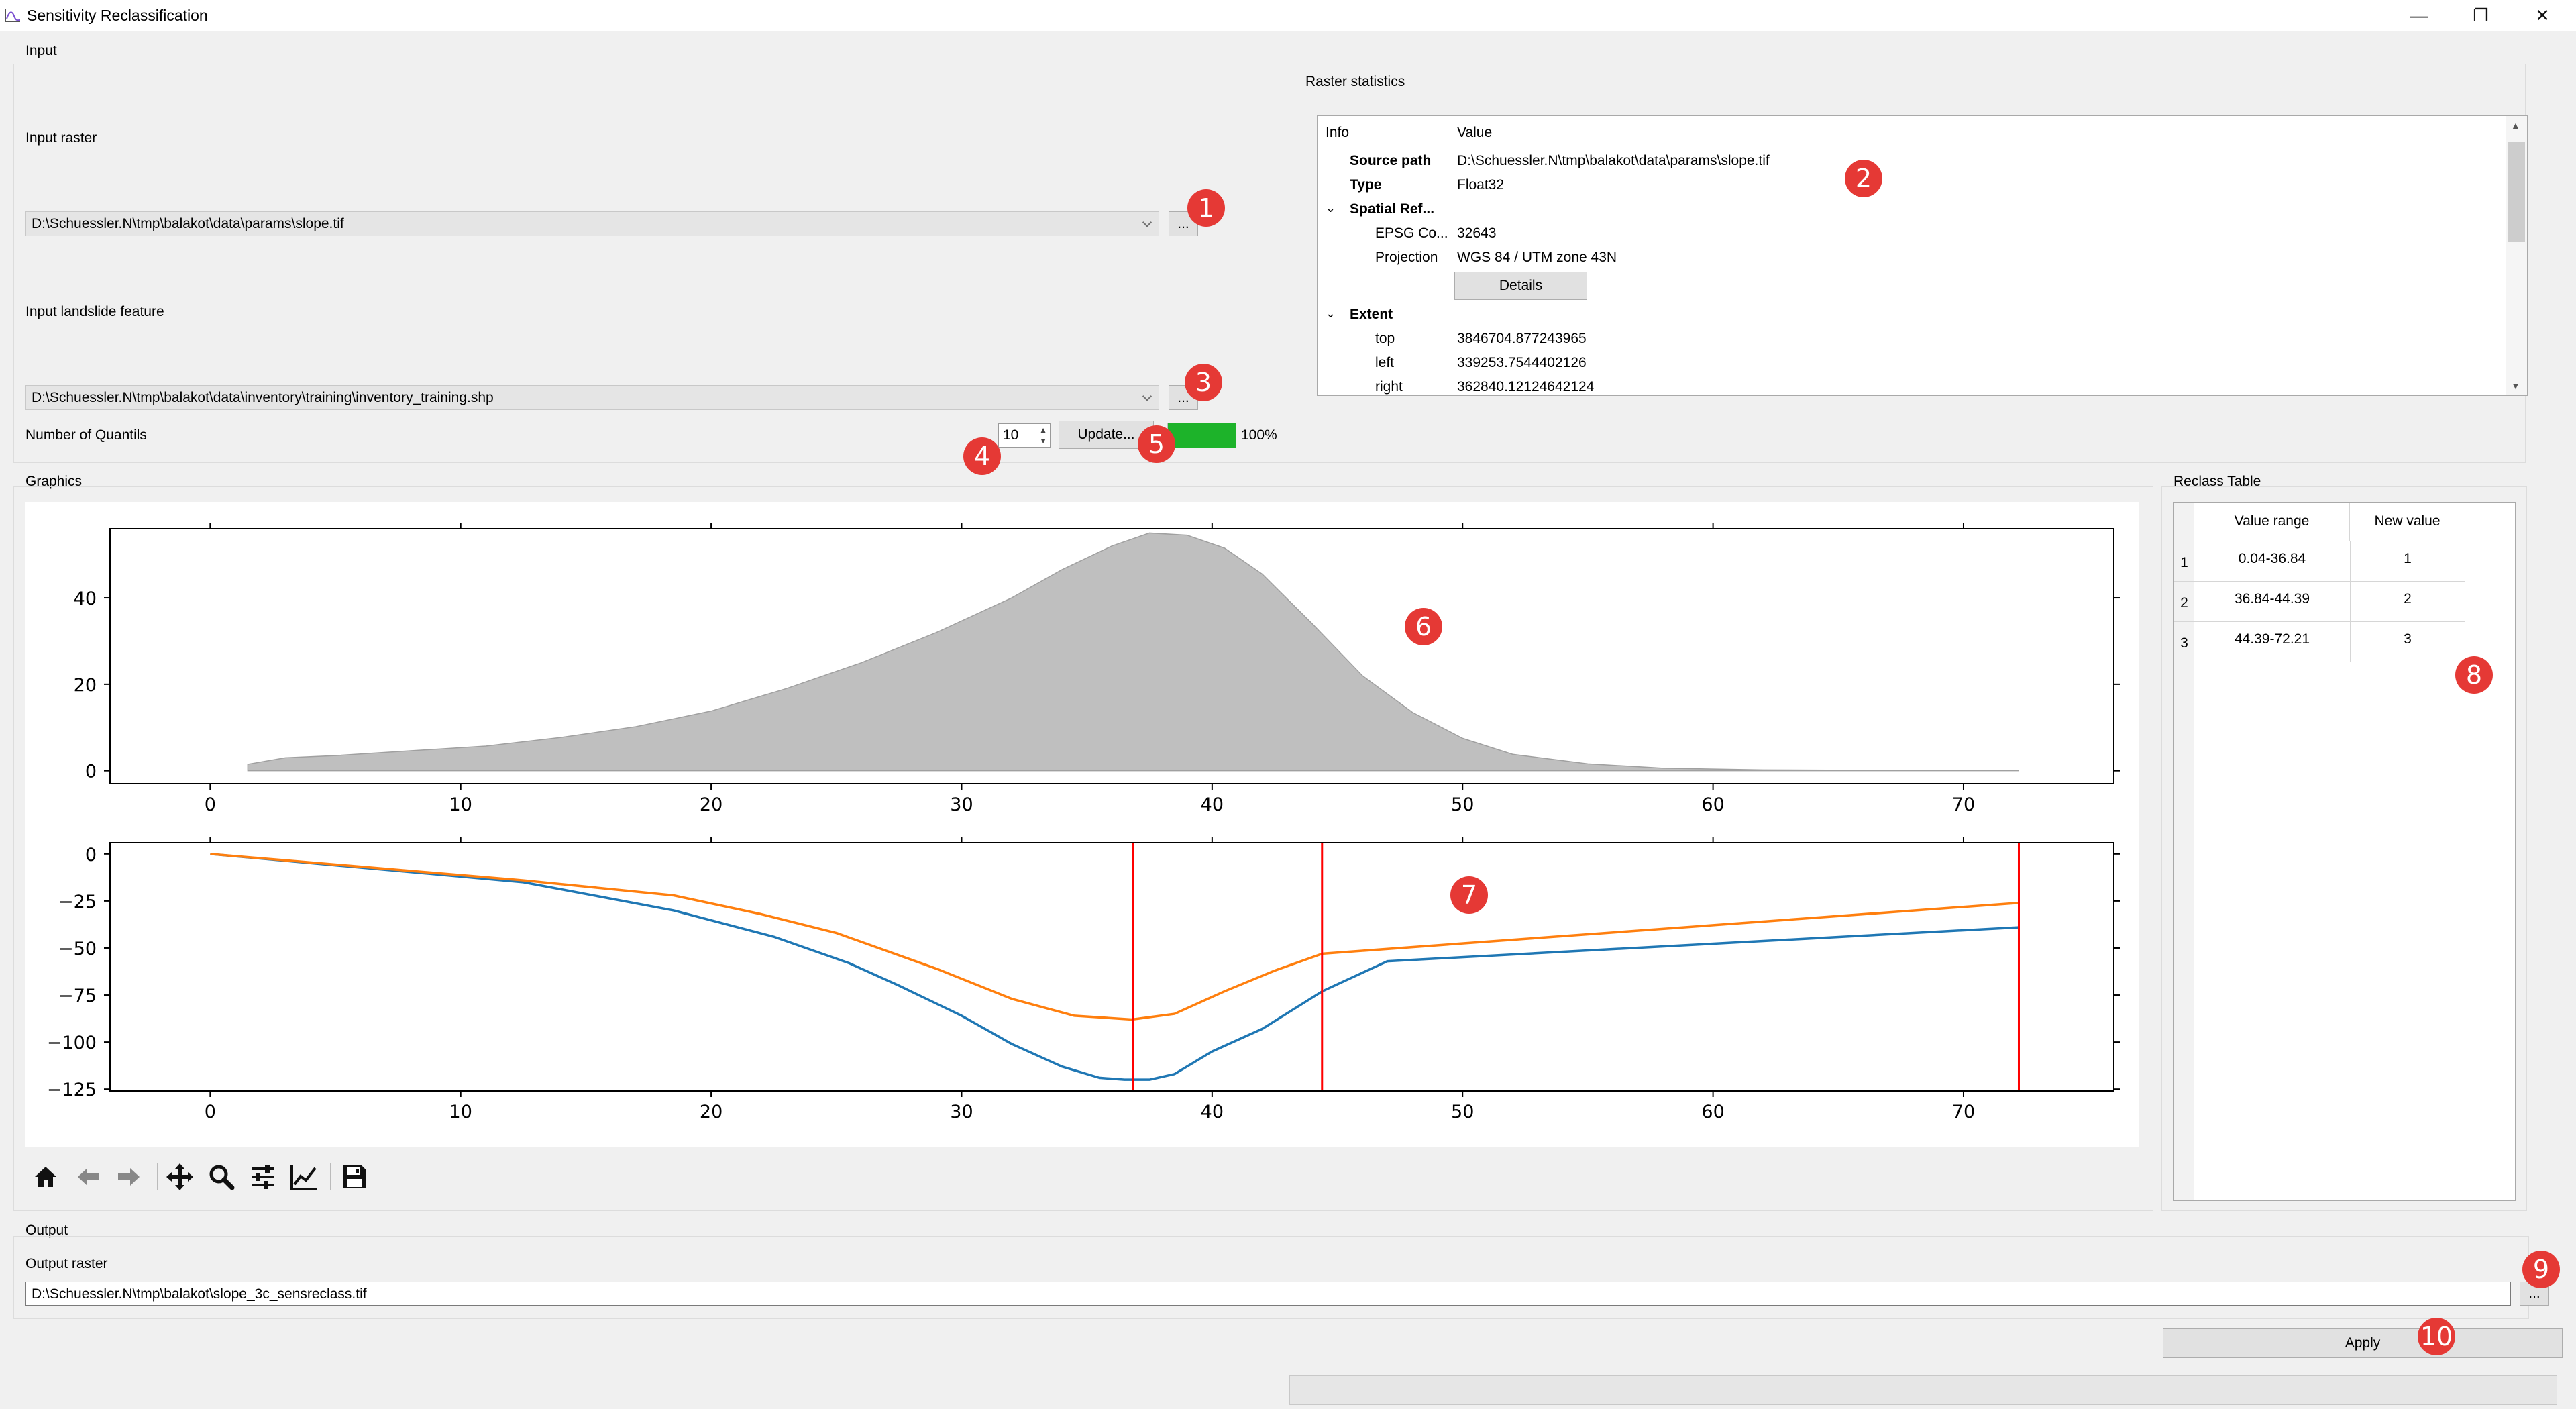 This screenshot has width=2576, height=1409. I want to click on configure-subplots-icon, so click(263, 1176).